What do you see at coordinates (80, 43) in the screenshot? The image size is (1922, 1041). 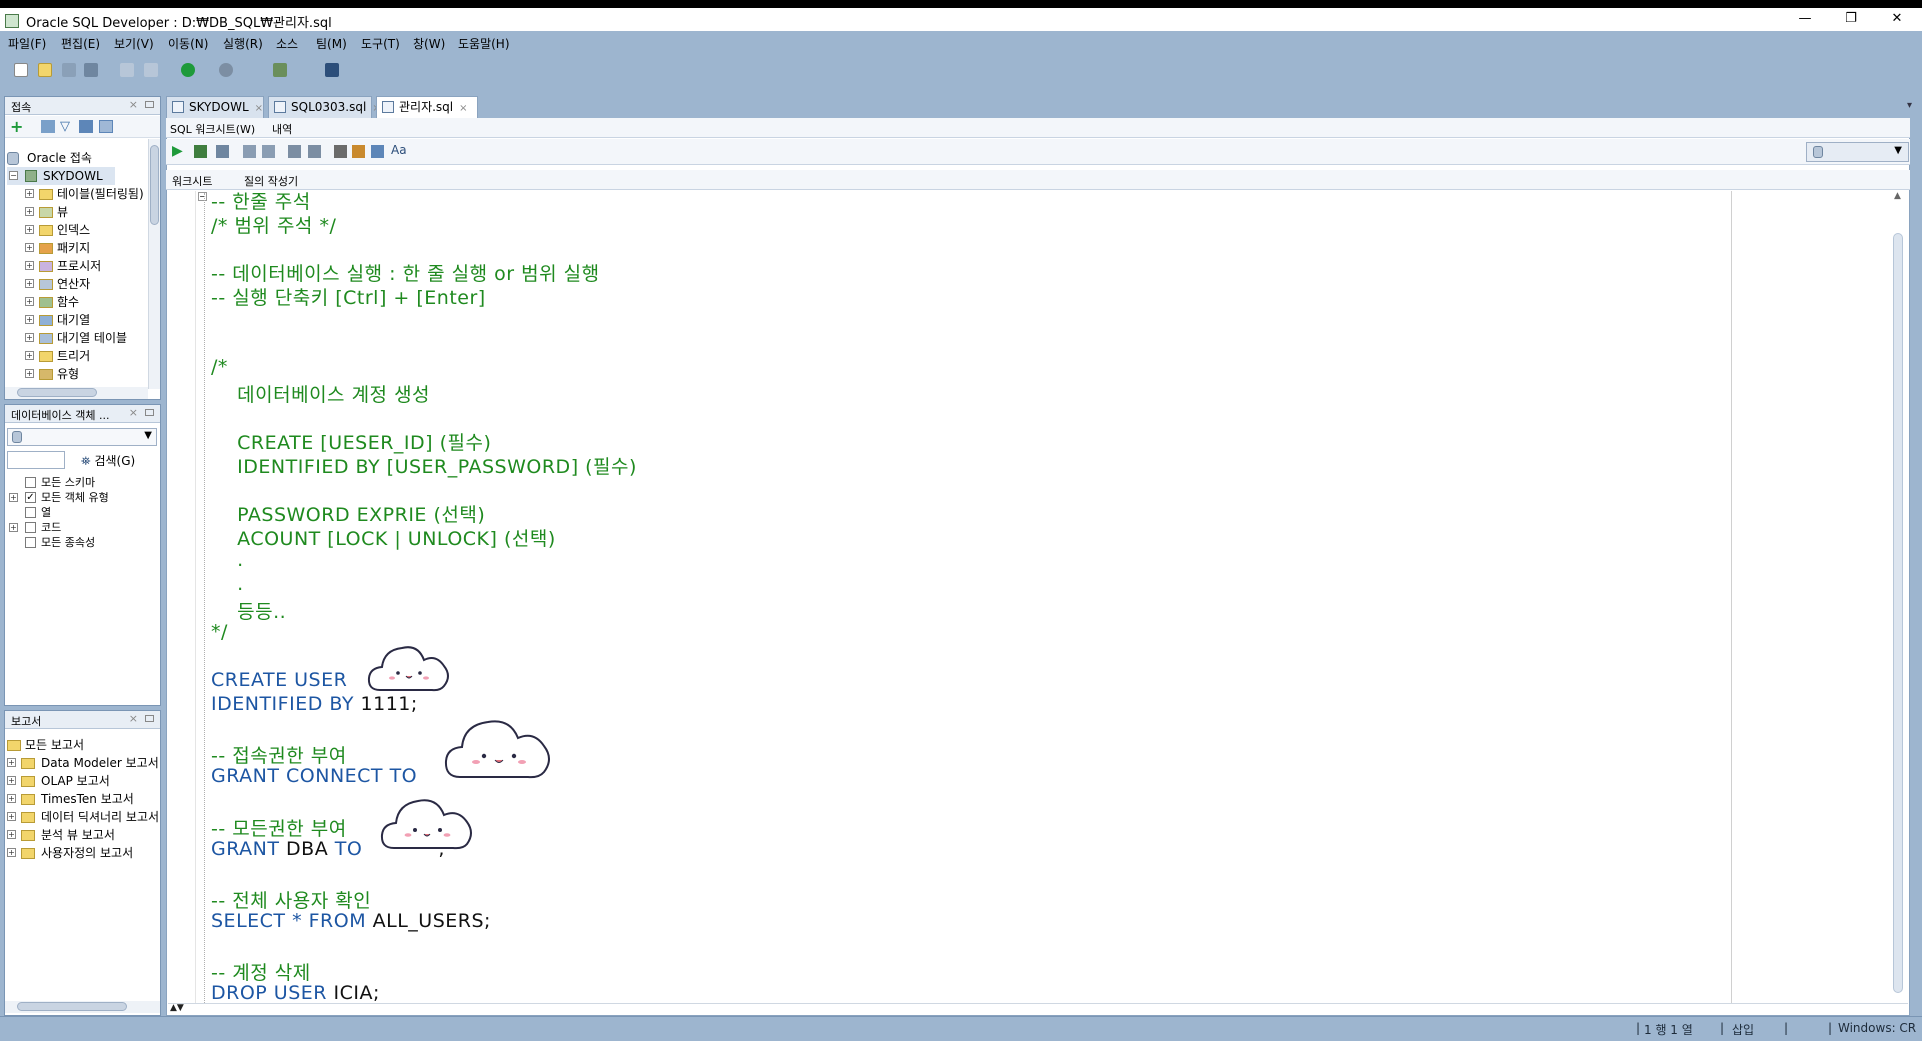 I see `menu-edit: 편집(E)` at bounding box center [80, 43].